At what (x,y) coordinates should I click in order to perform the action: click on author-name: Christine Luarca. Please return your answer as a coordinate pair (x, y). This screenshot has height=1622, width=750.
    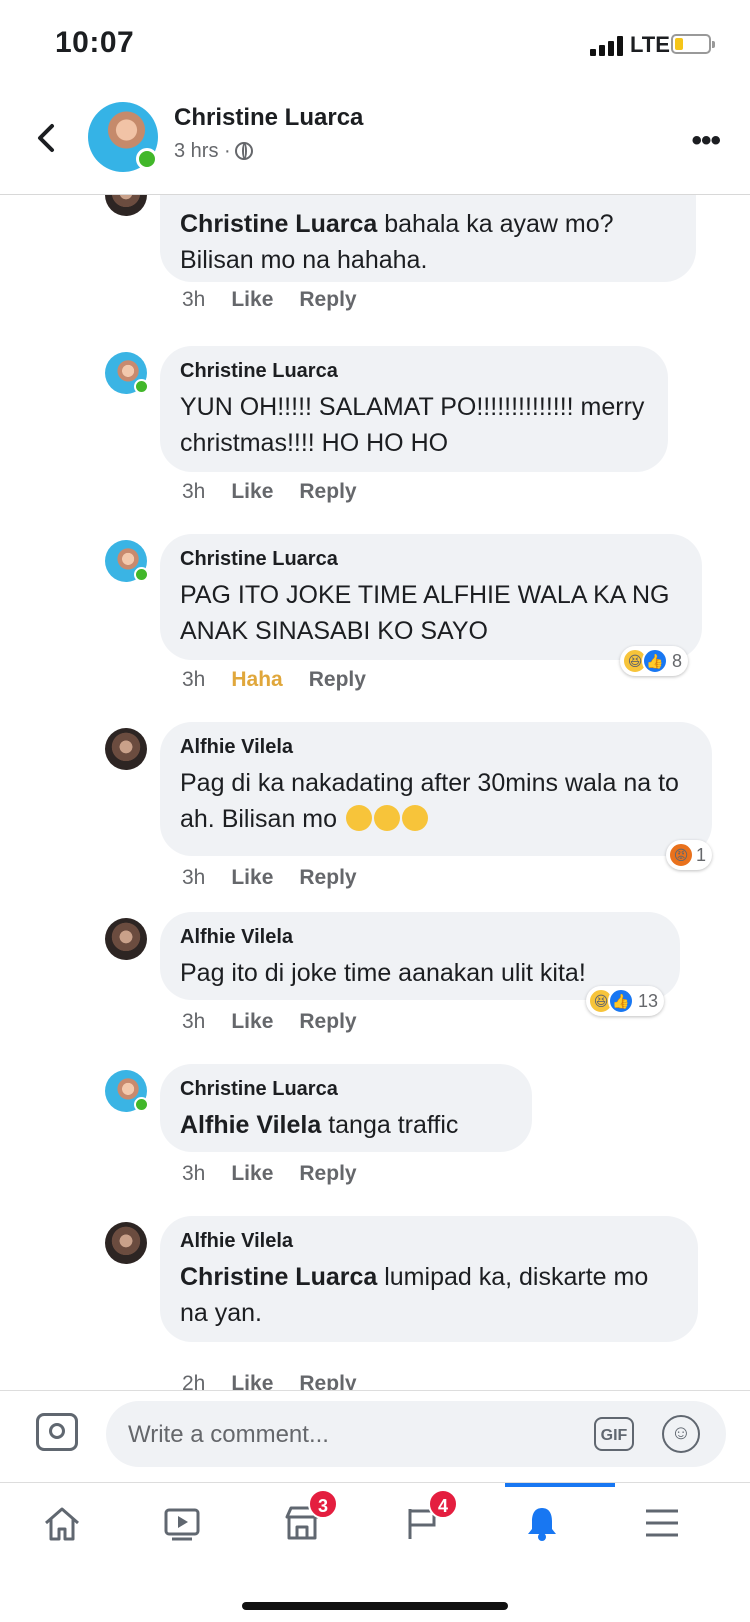
    Looking at the image, I should click on (268, 118).